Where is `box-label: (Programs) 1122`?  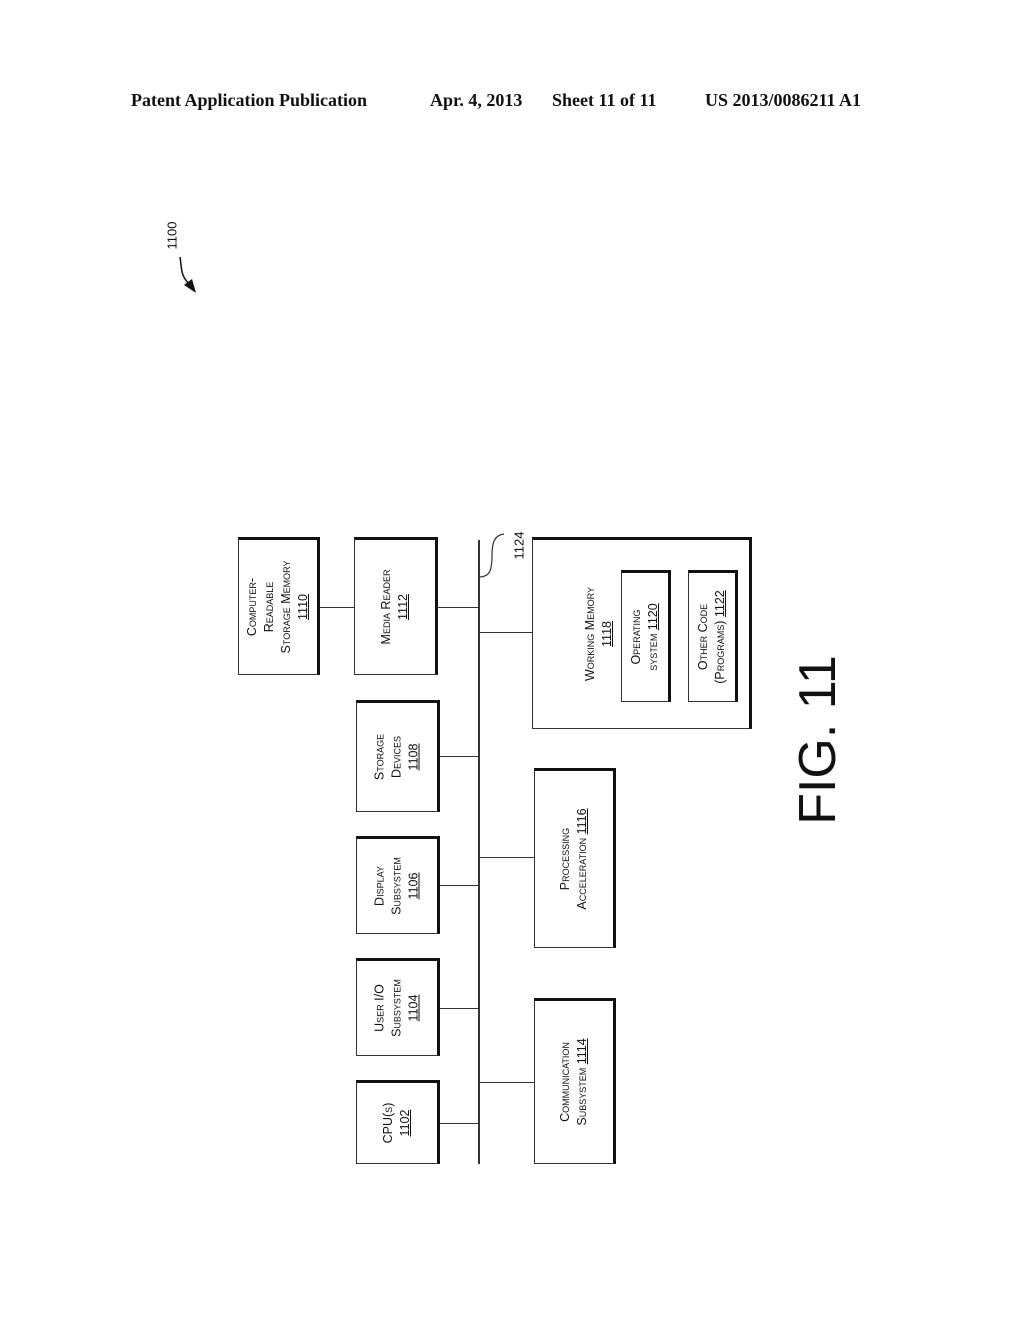 box-label: (Programs) 1122 is located at coordinates (720, 637).